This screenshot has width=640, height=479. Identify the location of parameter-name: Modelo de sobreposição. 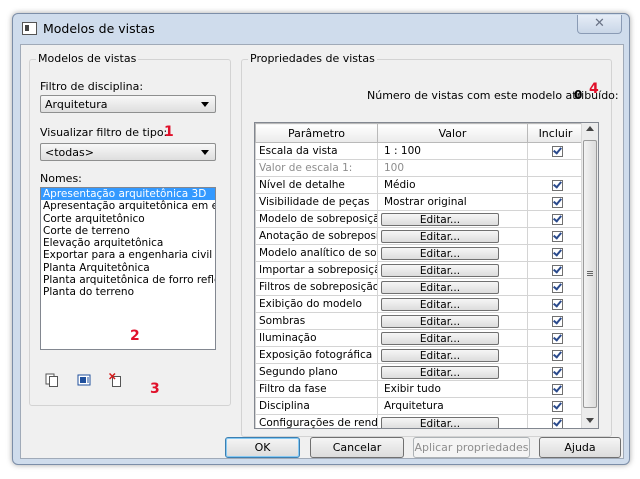
(316, 219).